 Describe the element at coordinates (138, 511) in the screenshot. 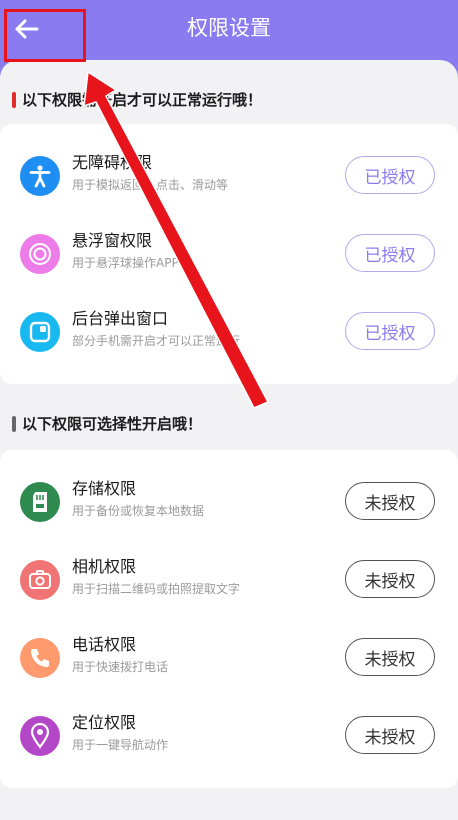

I see `permission-subtitle: 用于备份或恢复本地数据` at that location.